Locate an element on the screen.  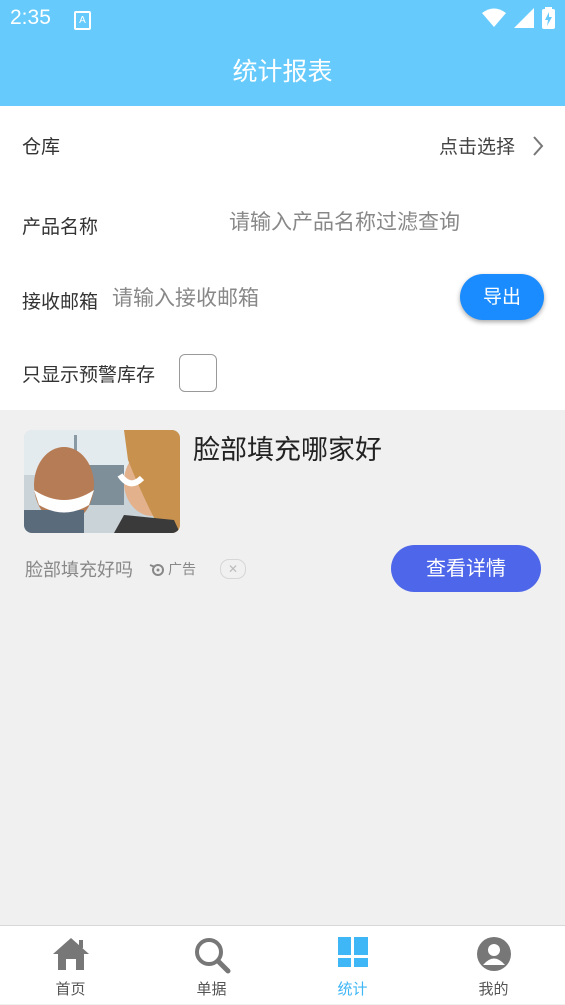
chevron-right-icon is located at coordinates (538, 146).